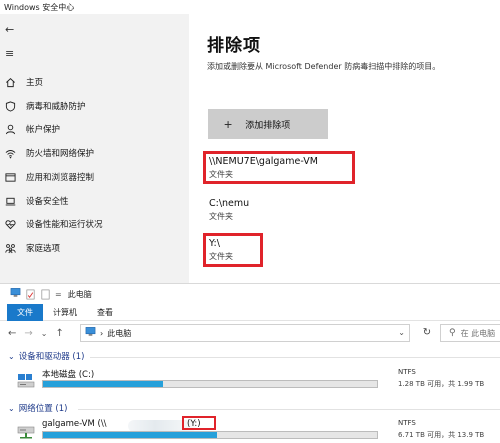  I want to click on local-disk-icon, so click(26, 381).